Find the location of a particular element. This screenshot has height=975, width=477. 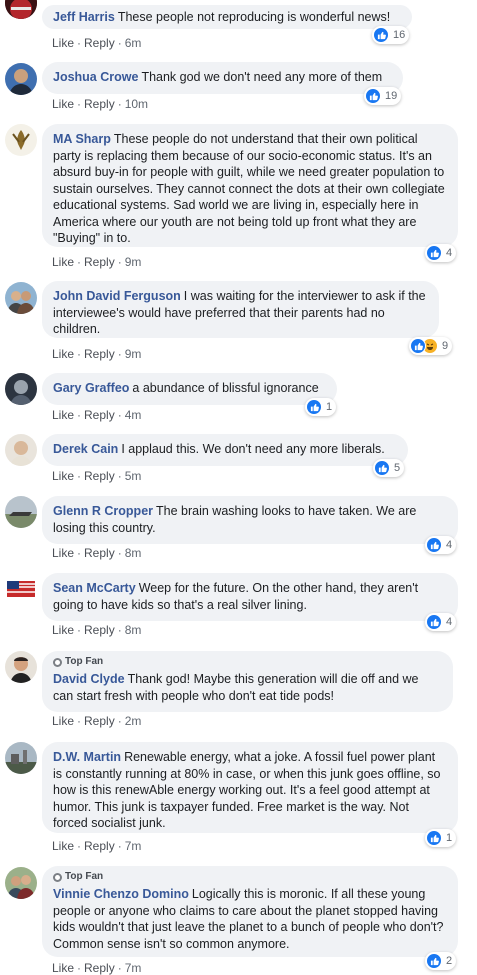

comment-author: D.W. Martin is located at coordinates (87, 757).